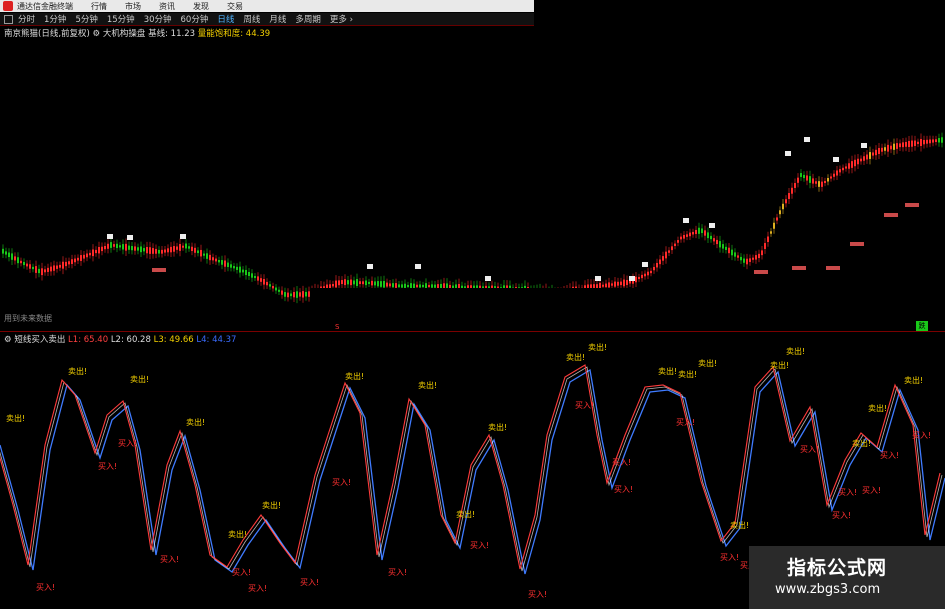  What do you see at coordinates (160, 340) in the screenshot?
I see `l3-label: L3:` at bounding box center [160, 340].